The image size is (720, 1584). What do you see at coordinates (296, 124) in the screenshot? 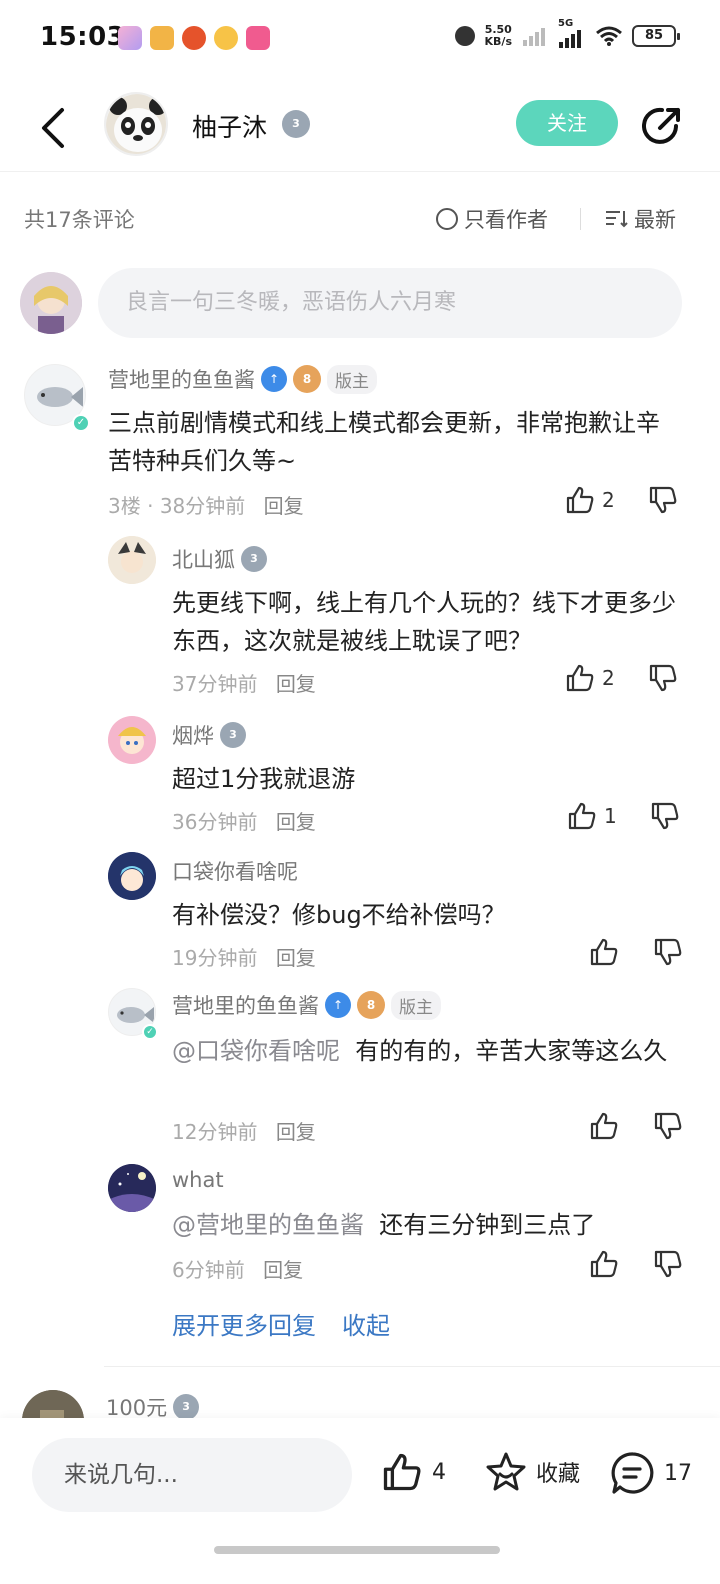
I see `author-level-badge: 3` at bounding box center [296, 124].